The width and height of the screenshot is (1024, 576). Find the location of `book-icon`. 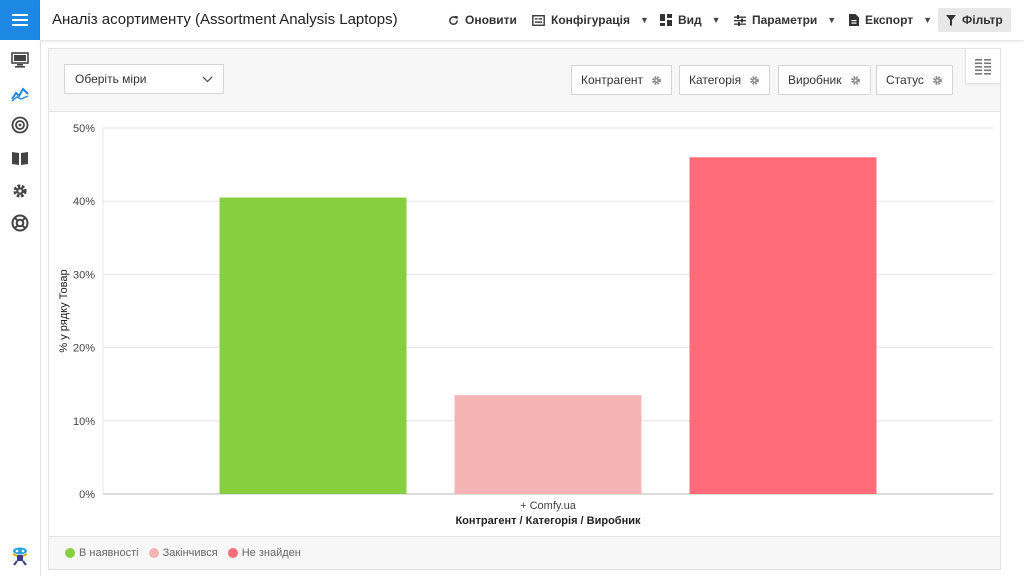

book-icon is located at coordinates (20, 158).